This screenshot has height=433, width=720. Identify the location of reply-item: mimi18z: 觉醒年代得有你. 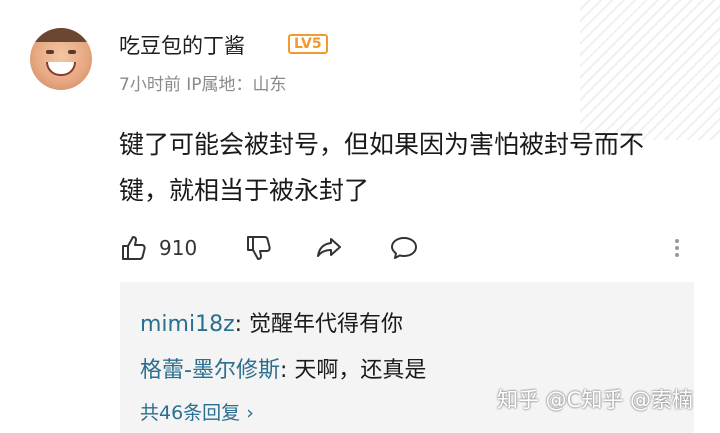
(271, 322).